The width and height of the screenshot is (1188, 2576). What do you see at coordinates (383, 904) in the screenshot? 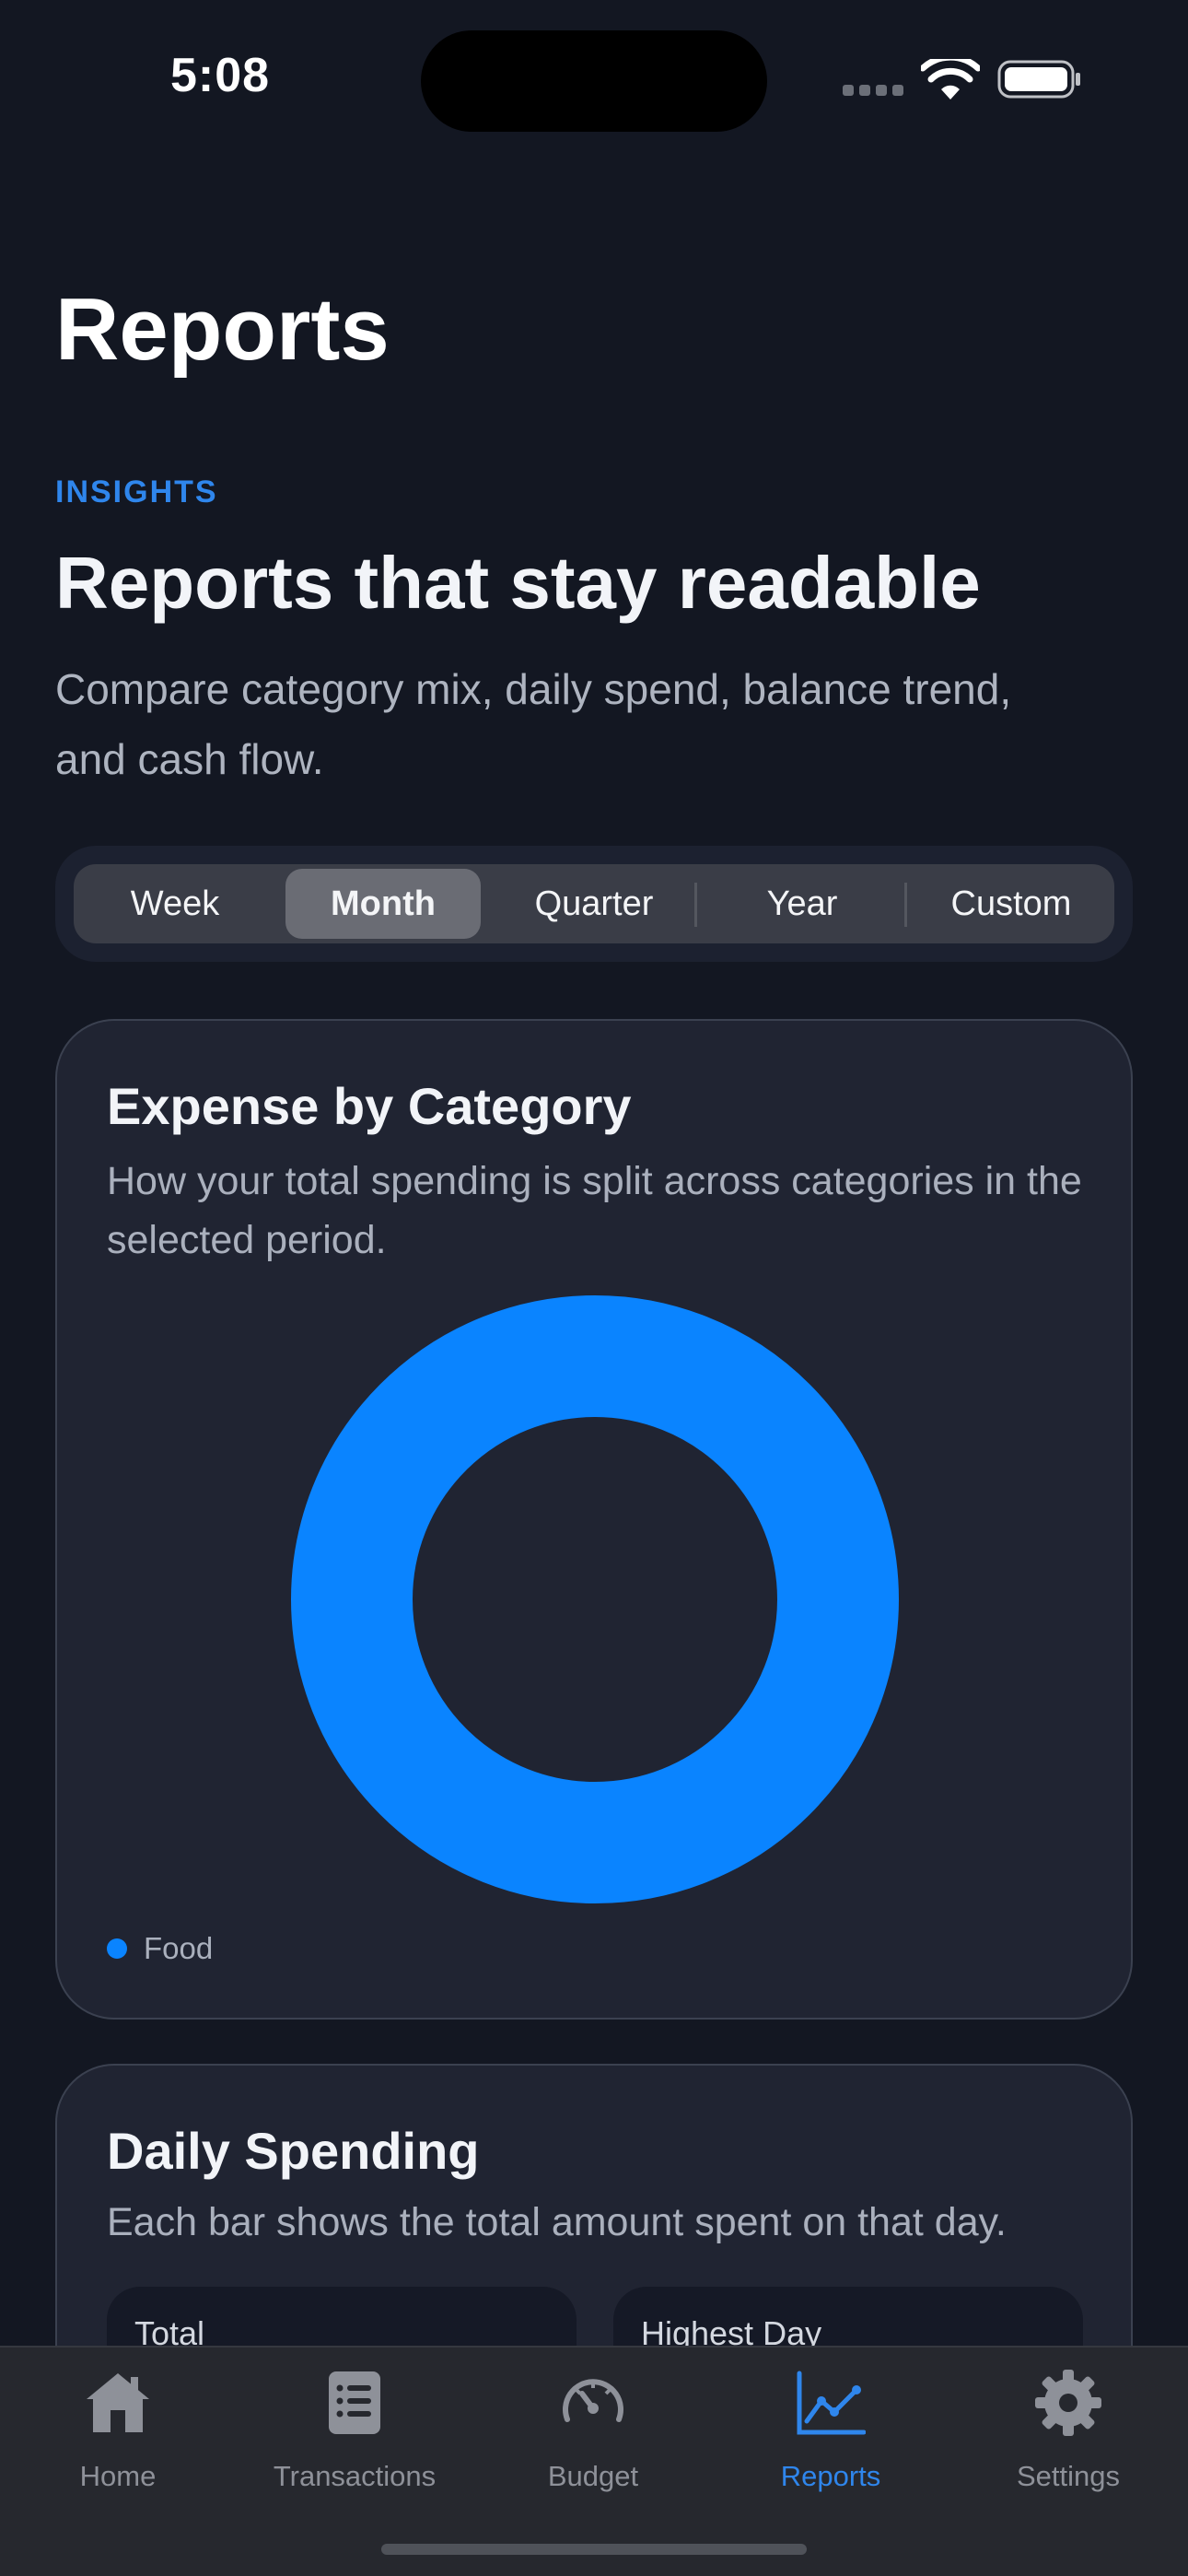
I see `period-month: Month` at bounding box center [383, 904].